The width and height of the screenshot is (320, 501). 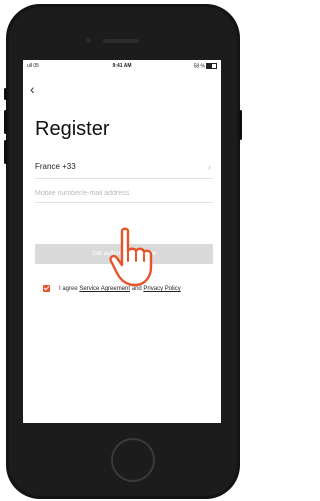 I want to click on pointing-hand-icon, so click(x=131, y=257).